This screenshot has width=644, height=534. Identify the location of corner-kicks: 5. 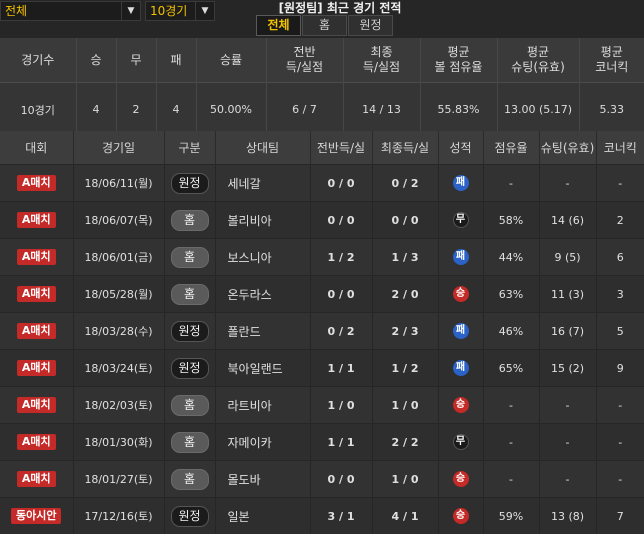
(620, 331).